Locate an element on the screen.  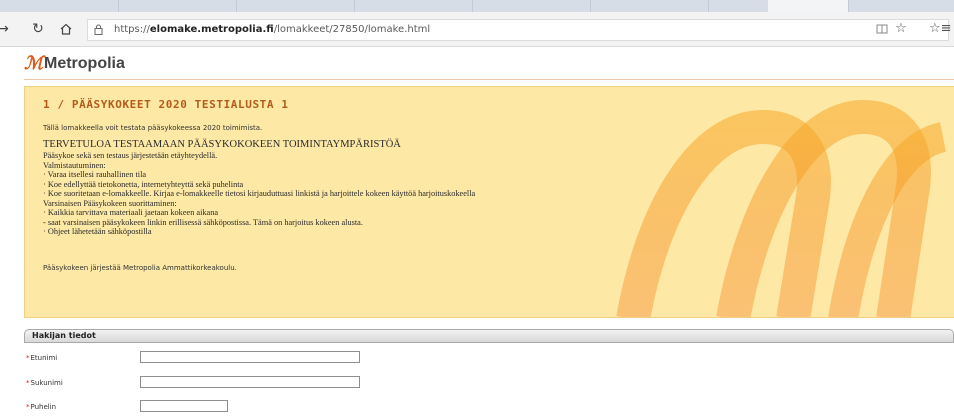
first-name-label: *Etunimi is located at coordinates (42, 358).